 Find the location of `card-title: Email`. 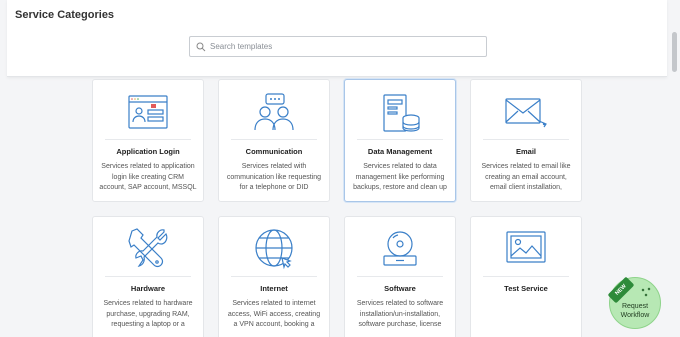

card-title: Email is located at coordinates (525, 151).